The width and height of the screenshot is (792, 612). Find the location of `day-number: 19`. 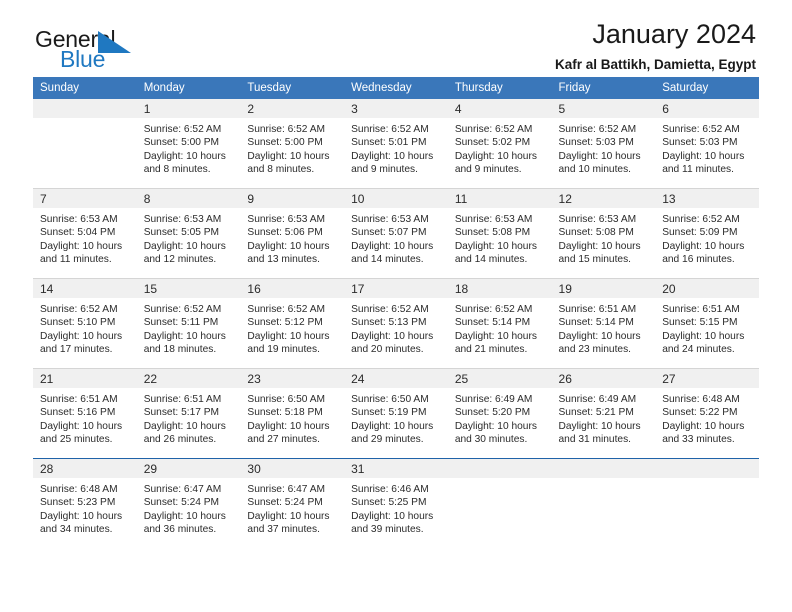

day-number: 19 is located at coordinates (603, 288).